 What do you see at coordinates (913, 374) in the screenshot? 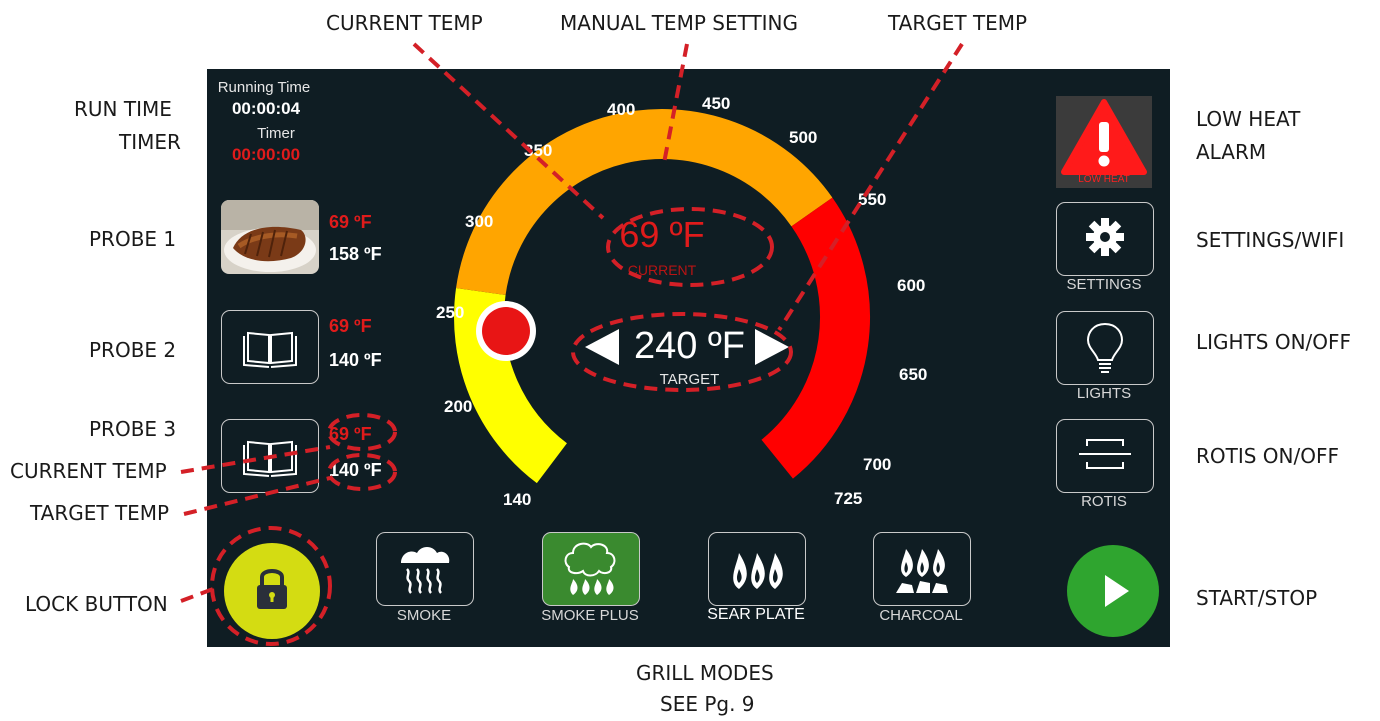
I see `gauge-label-650: 650` at bounding box center [913, 374].